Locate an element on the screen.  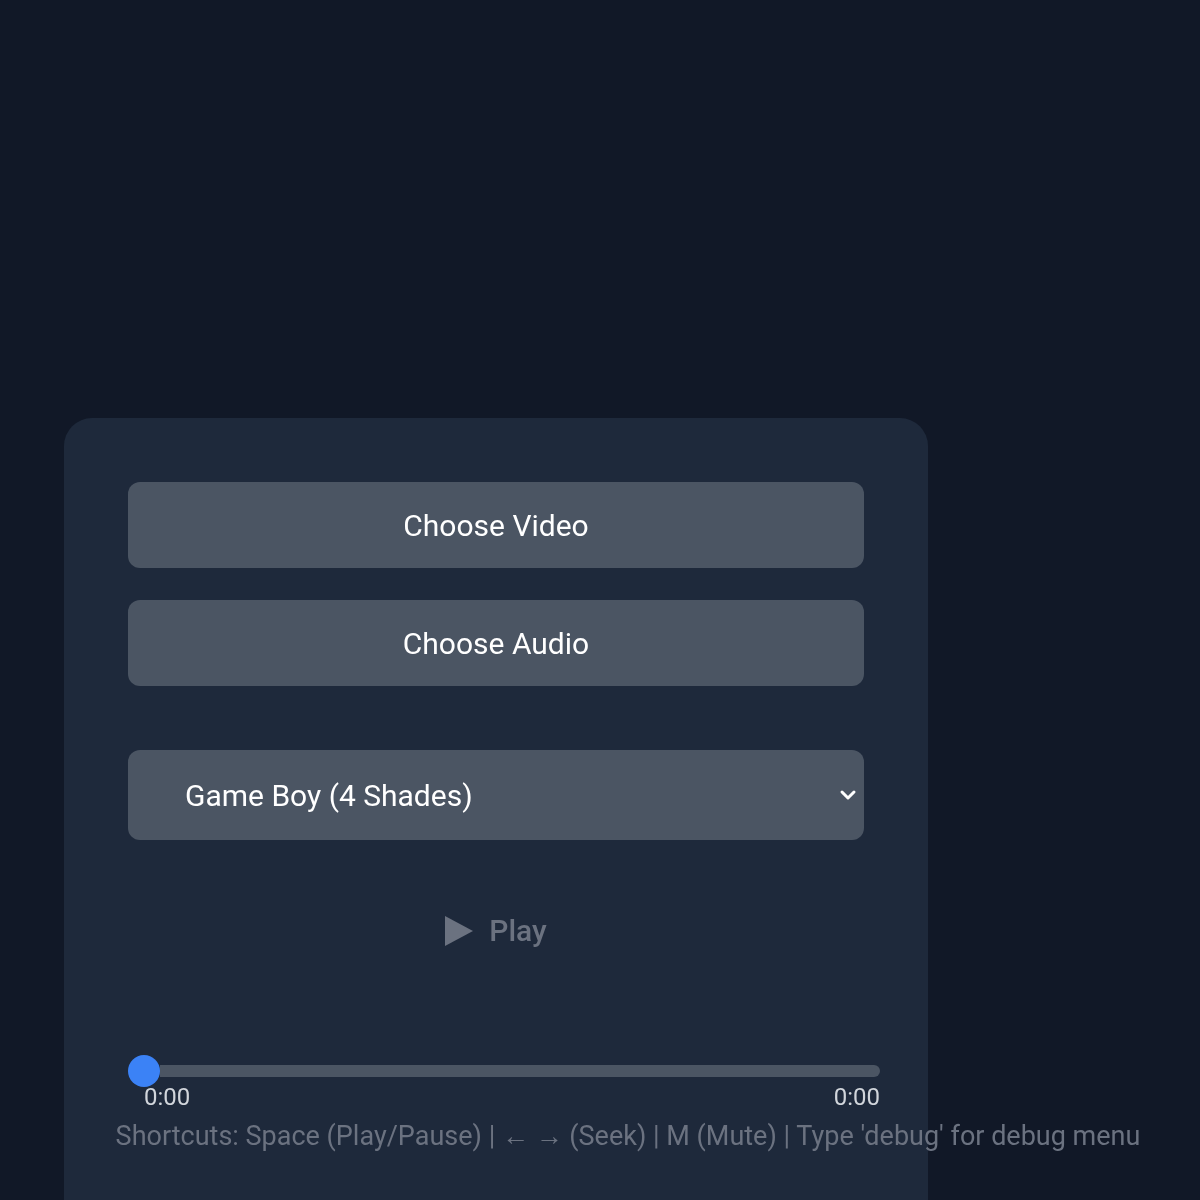
palette-select: Game Boy (4 Shades) is located at coordinates (496, 795).